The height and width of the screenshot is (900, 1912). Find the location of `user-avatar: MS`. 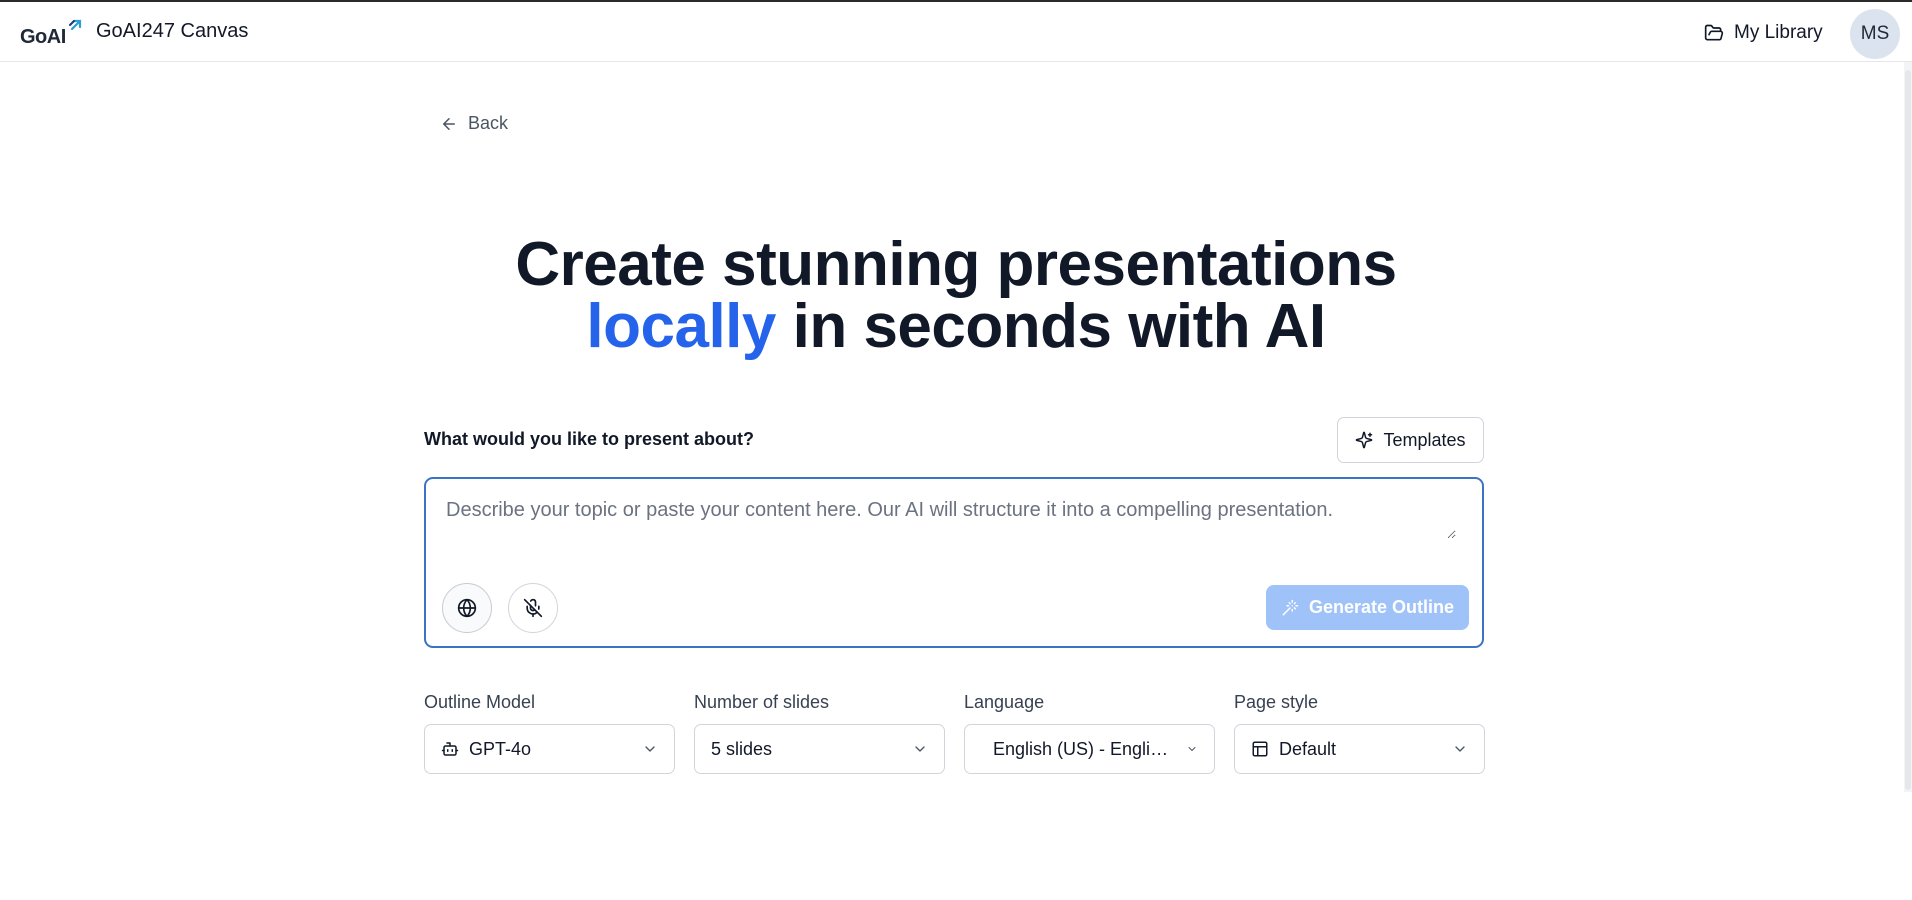

user-avatar: MS is located at coordinates (1875, 34).